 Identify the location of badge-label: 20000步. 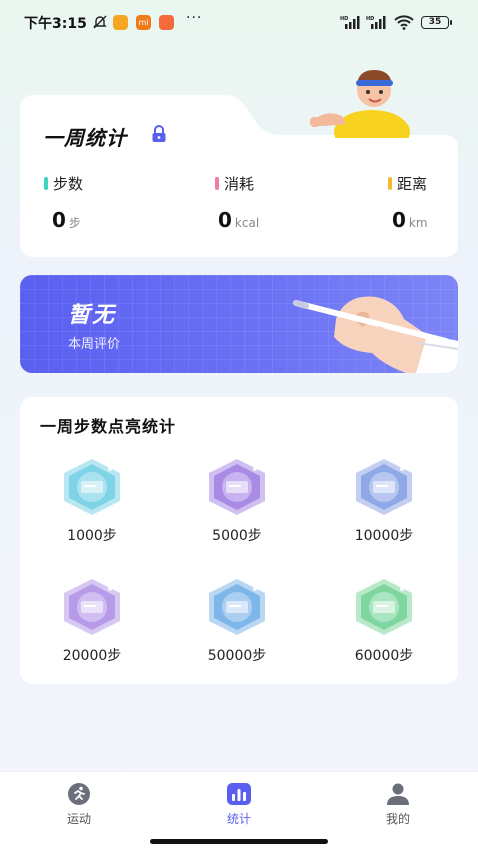
(92, 656).